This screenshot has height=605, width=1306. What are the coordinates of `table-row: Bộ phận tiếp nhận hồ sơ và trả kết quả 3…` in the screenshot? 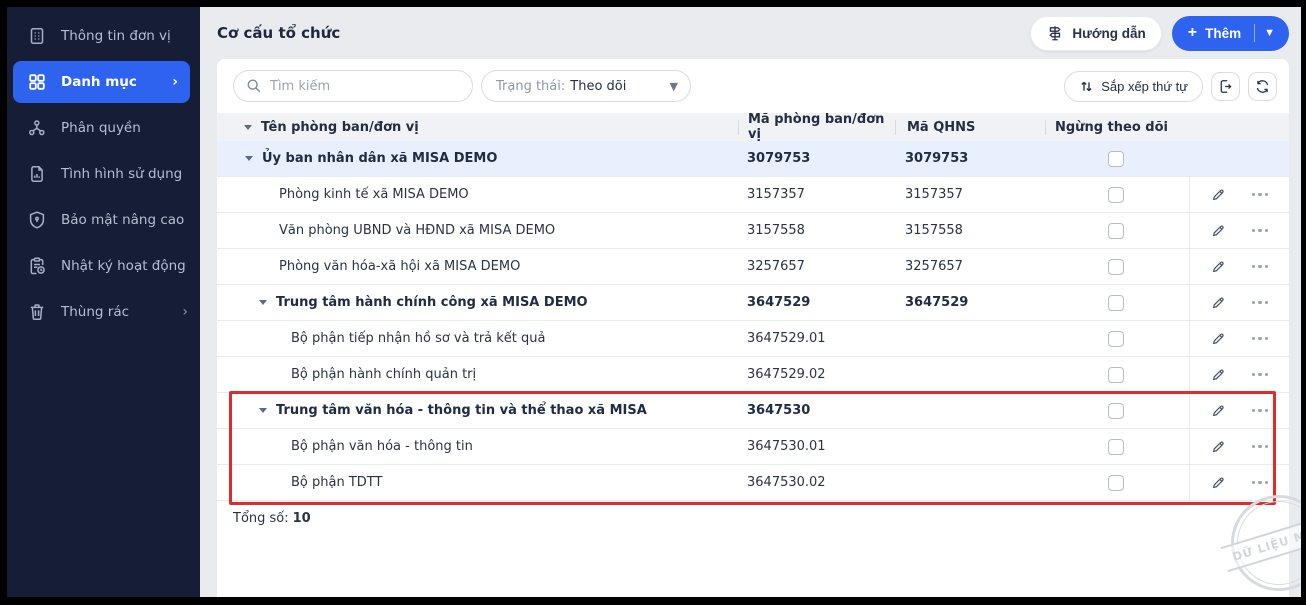 It's located at (753, 339).